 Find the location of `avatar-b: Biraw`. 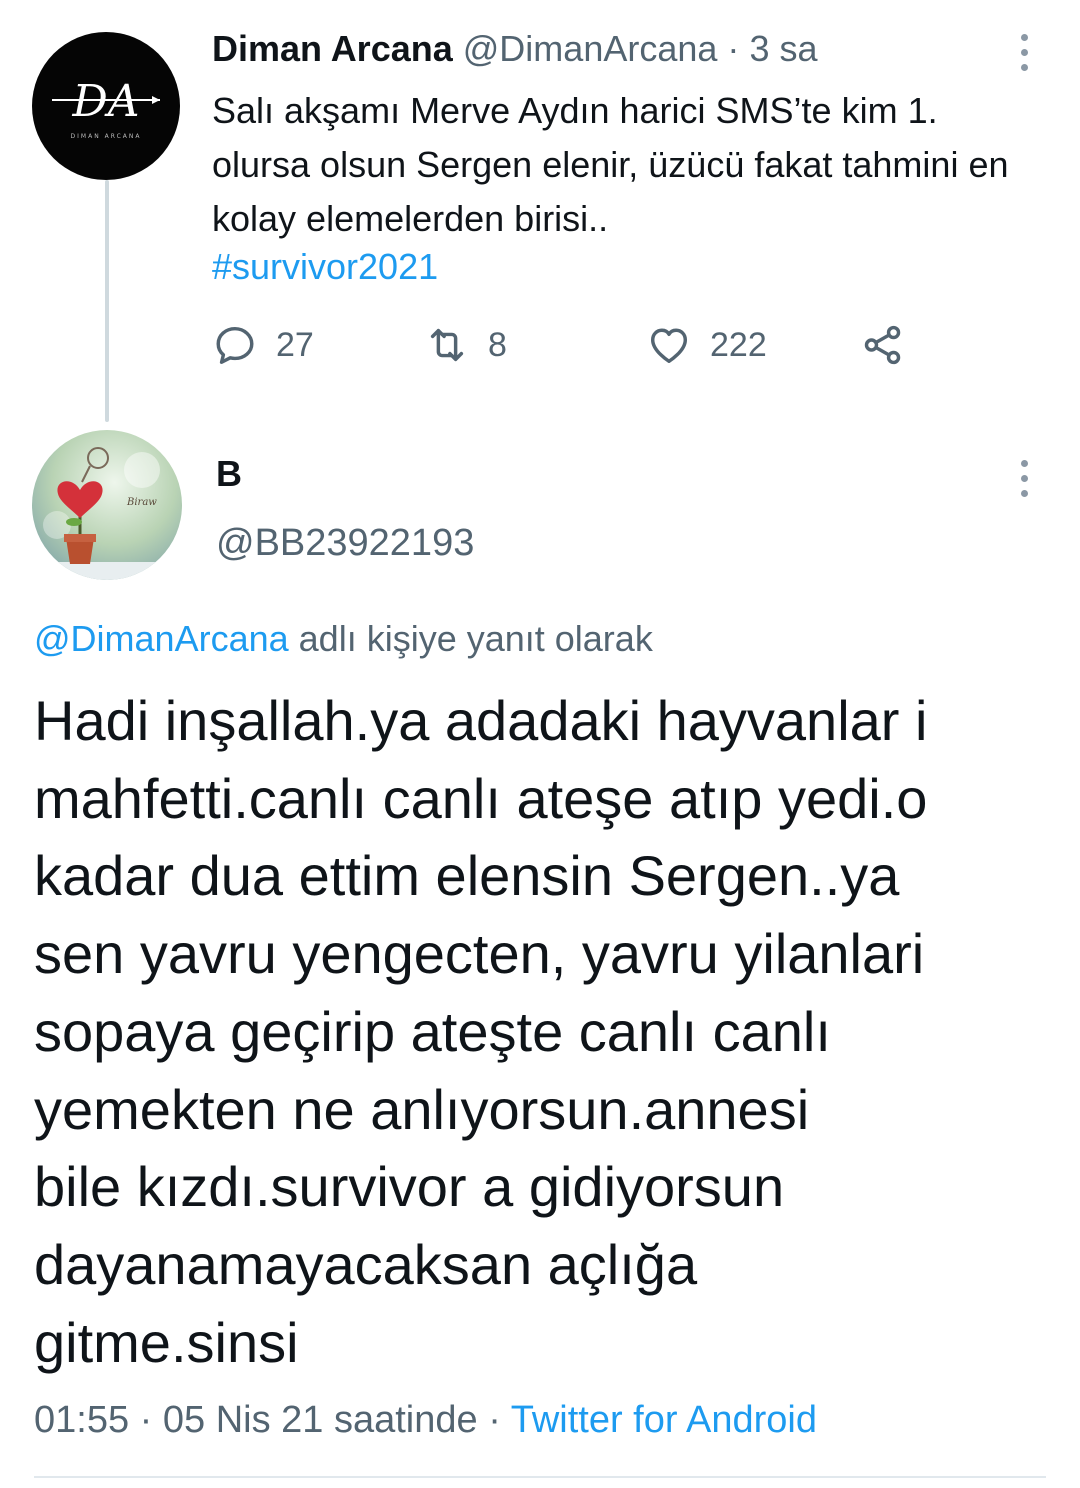

avatar-b: Biraw is located at coordinates (107, 505).